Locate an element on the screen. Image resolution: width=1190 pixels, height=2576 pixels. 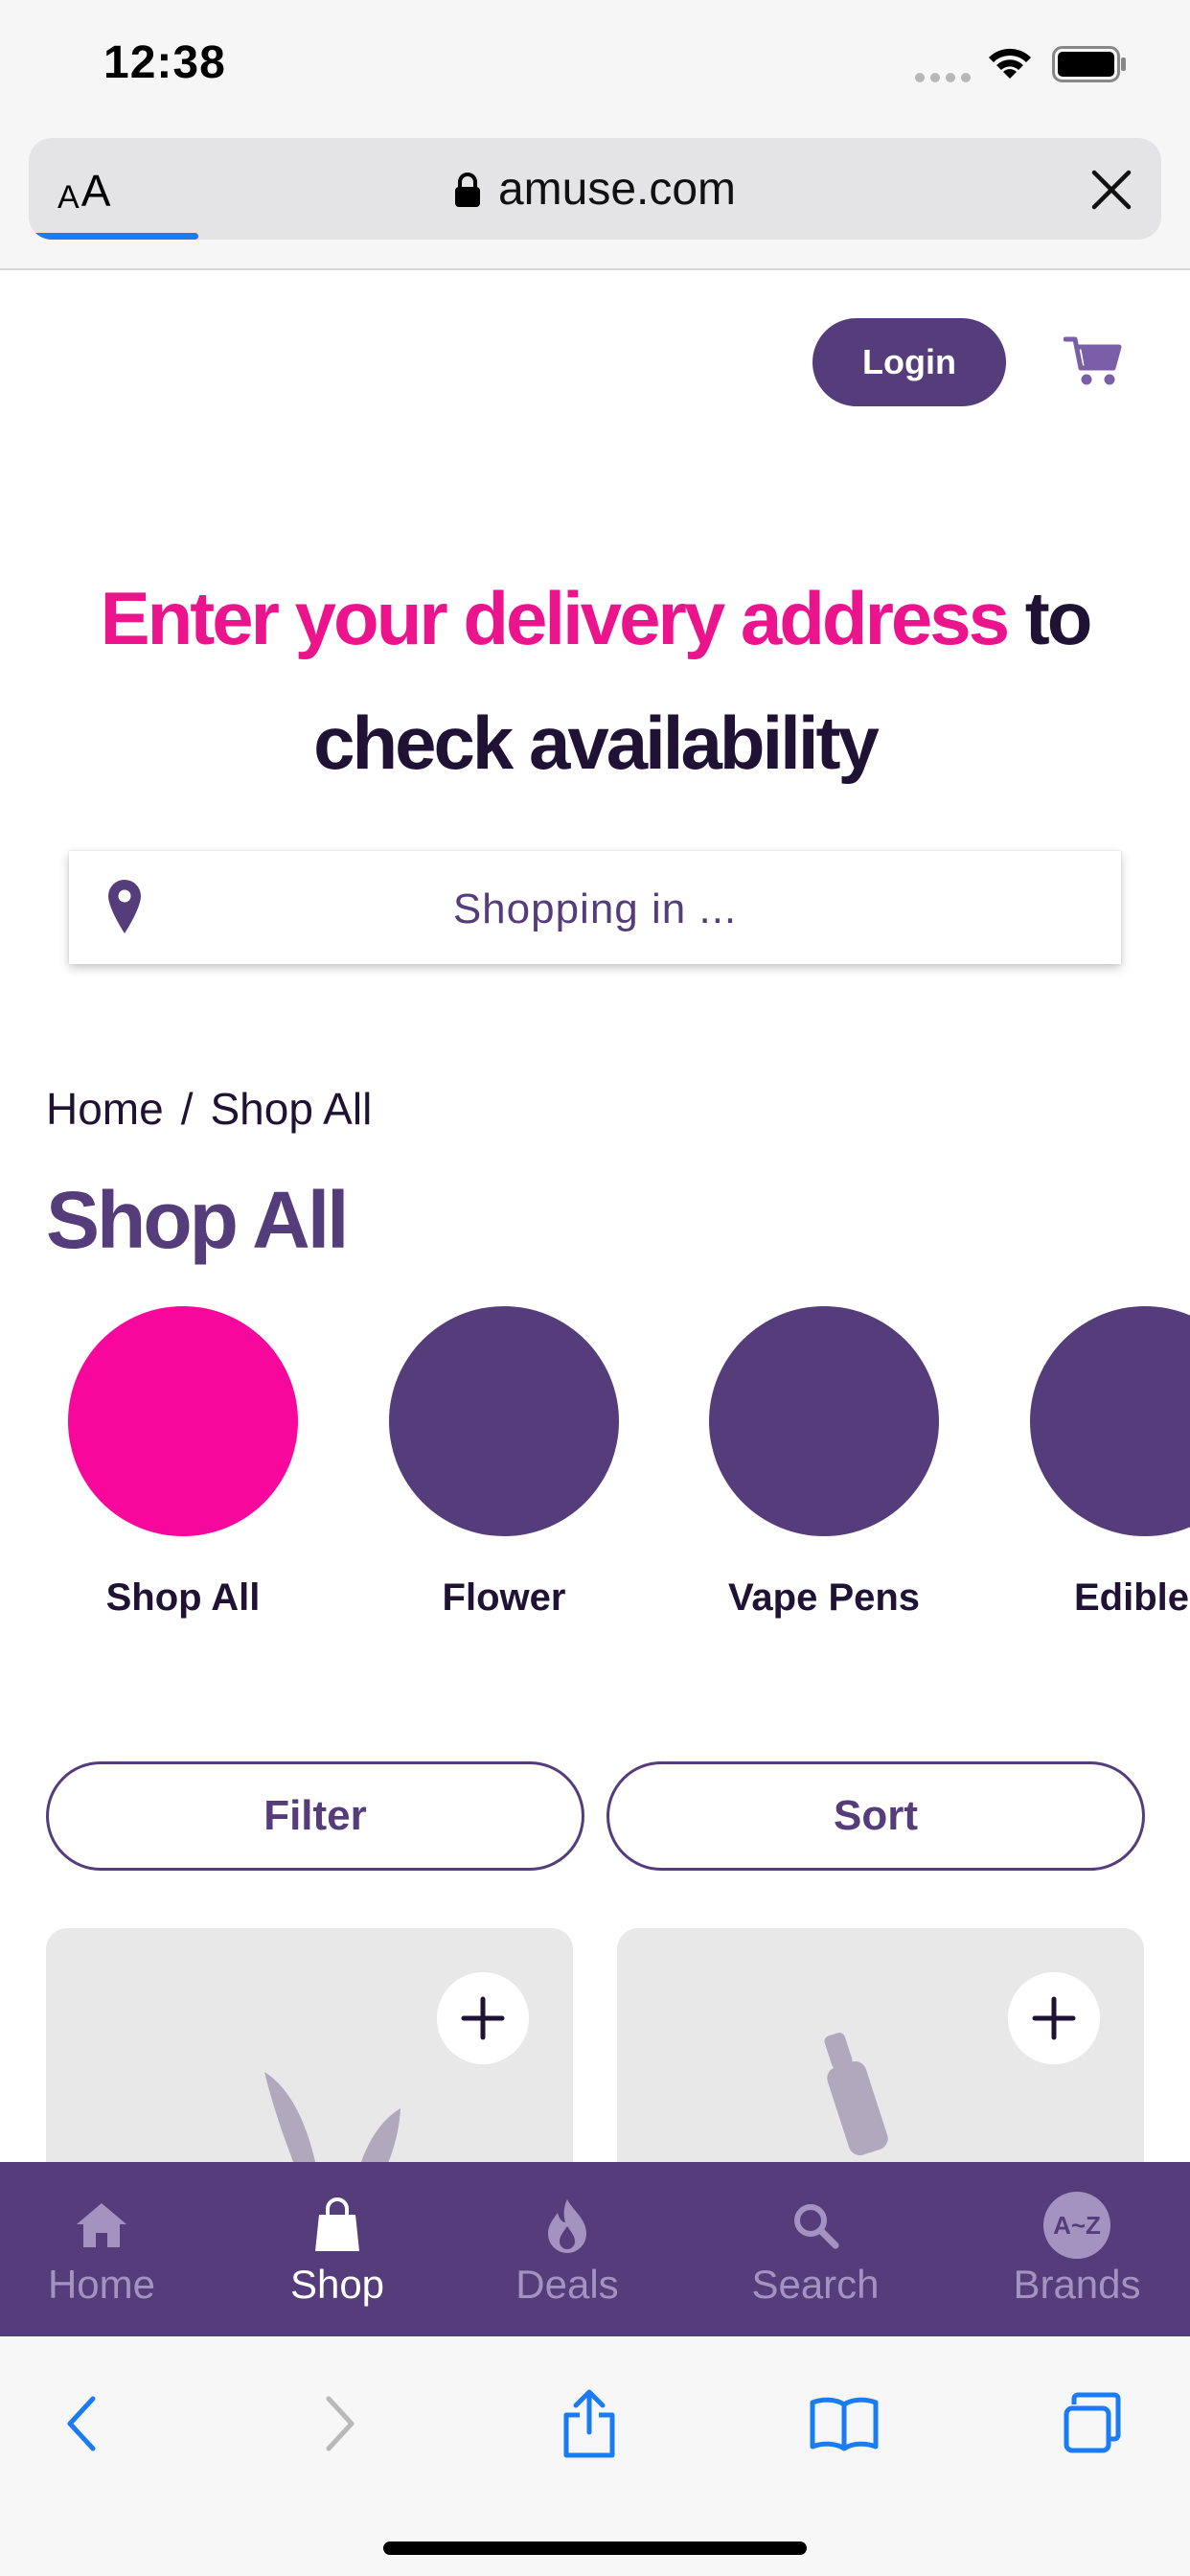
back-button is located at coordinates (82, 2423).